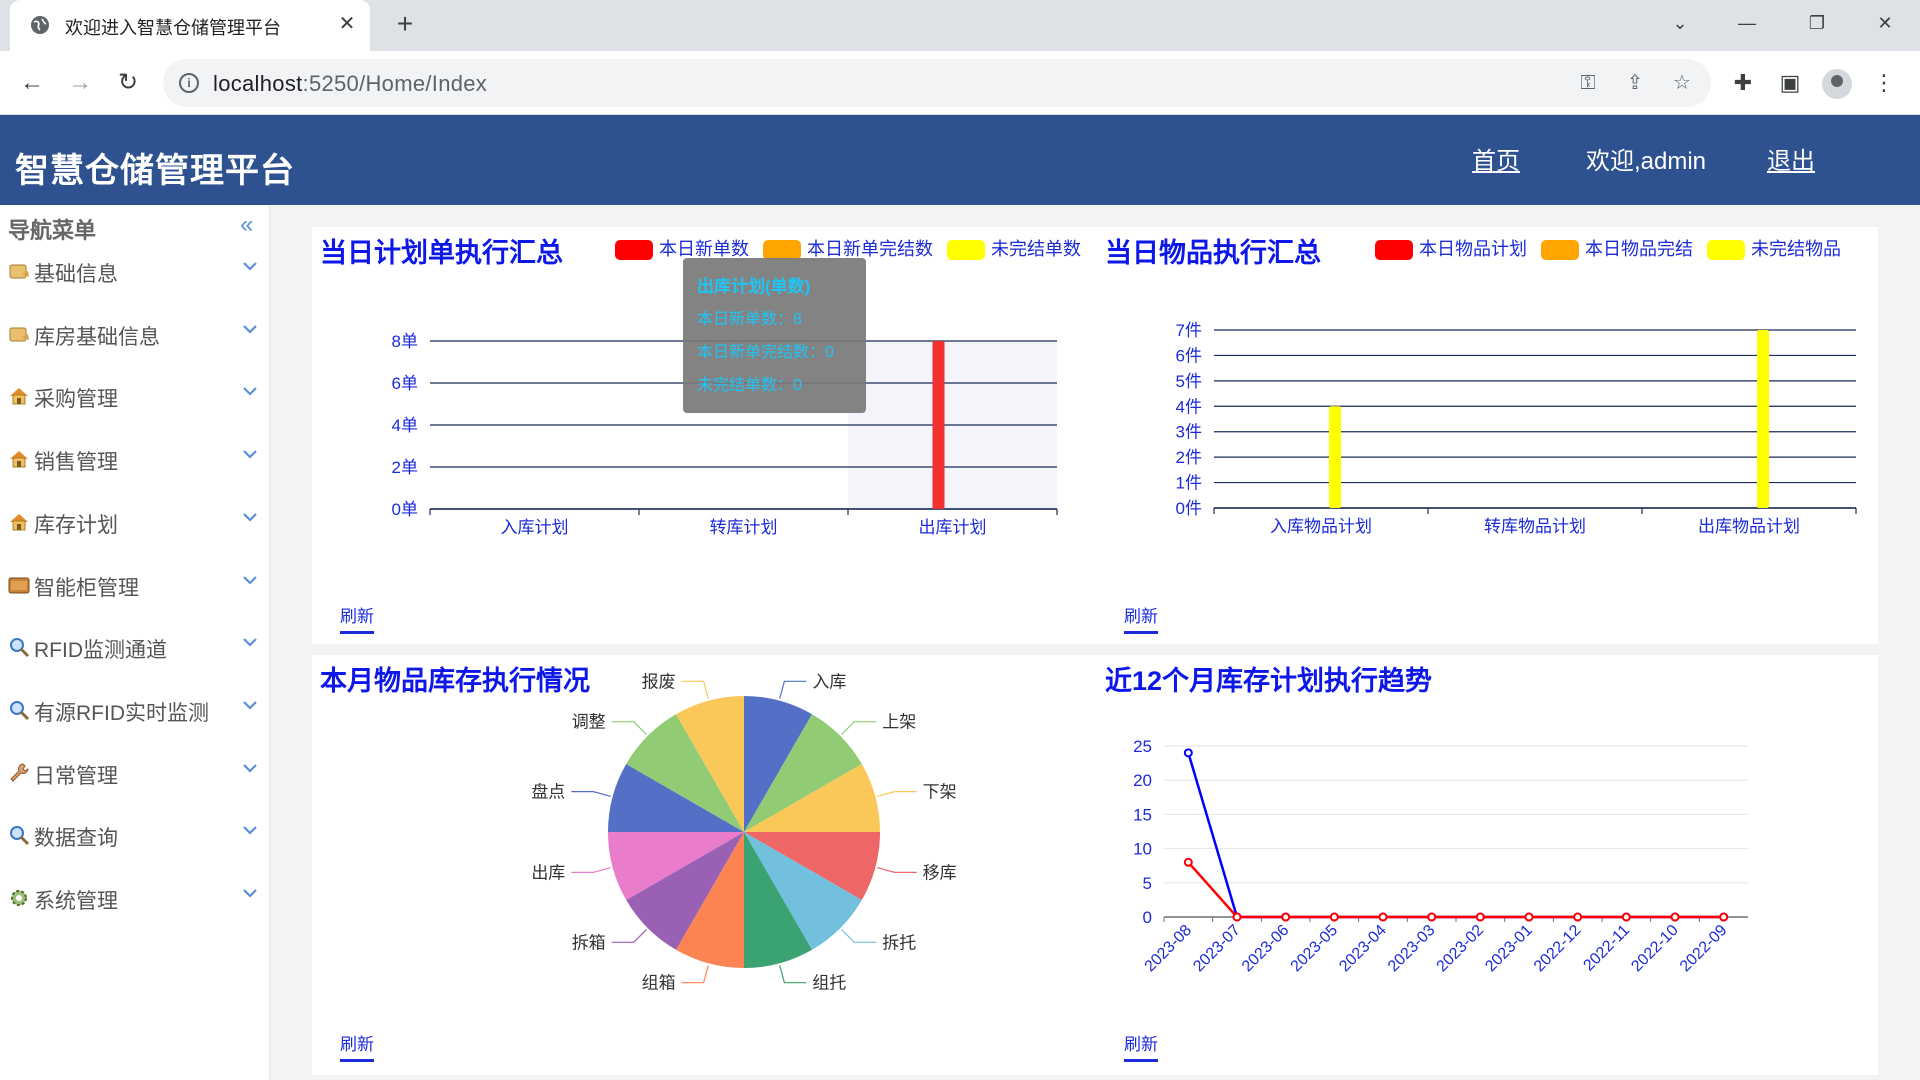  What do you see at coordinates (1885, 23) in the screenshot?
I see `close-window-icon: ✕` at bounding box center [1885, 23].